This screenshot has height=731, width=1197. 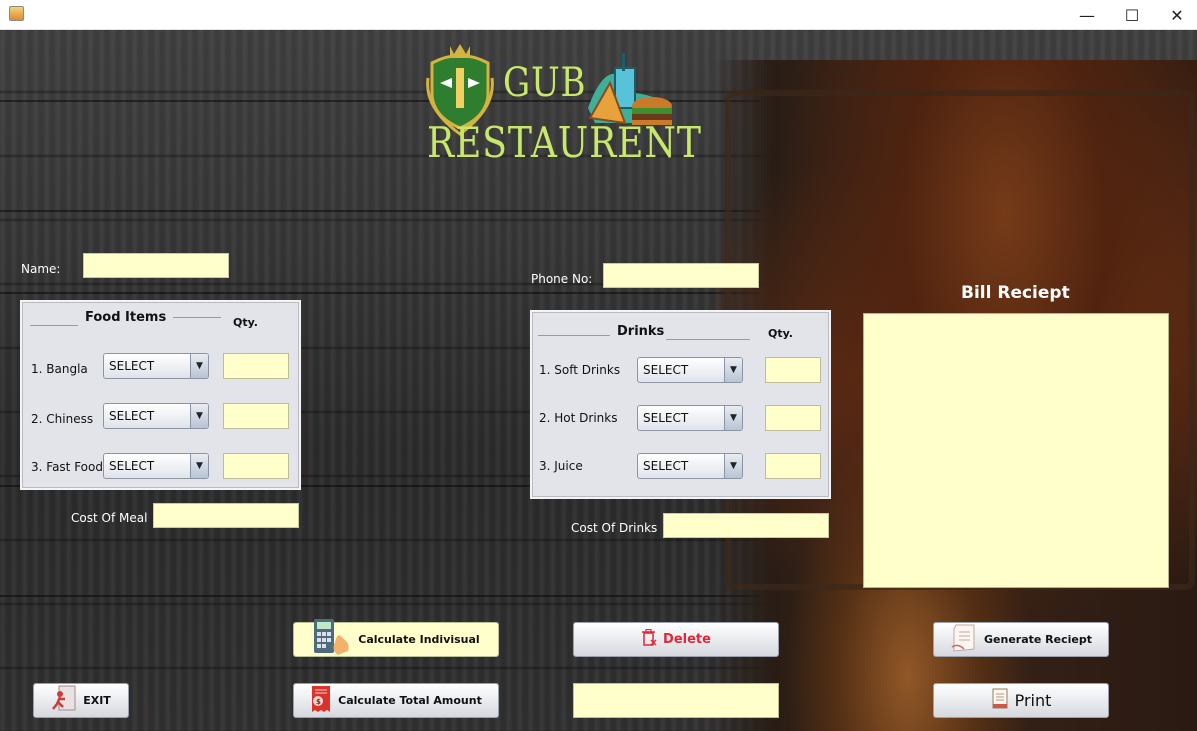 What do you see at coordinates (562, 279) in the screenshot?
I see `phone-label: Phone No:` at bounding box center [562, 279].